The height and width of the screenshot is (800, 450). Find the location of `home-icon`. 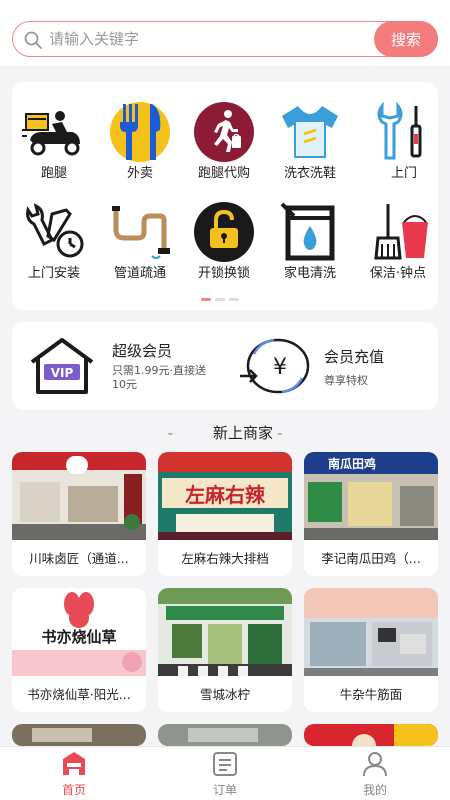

home-icon is located at coordinates (74, 763).